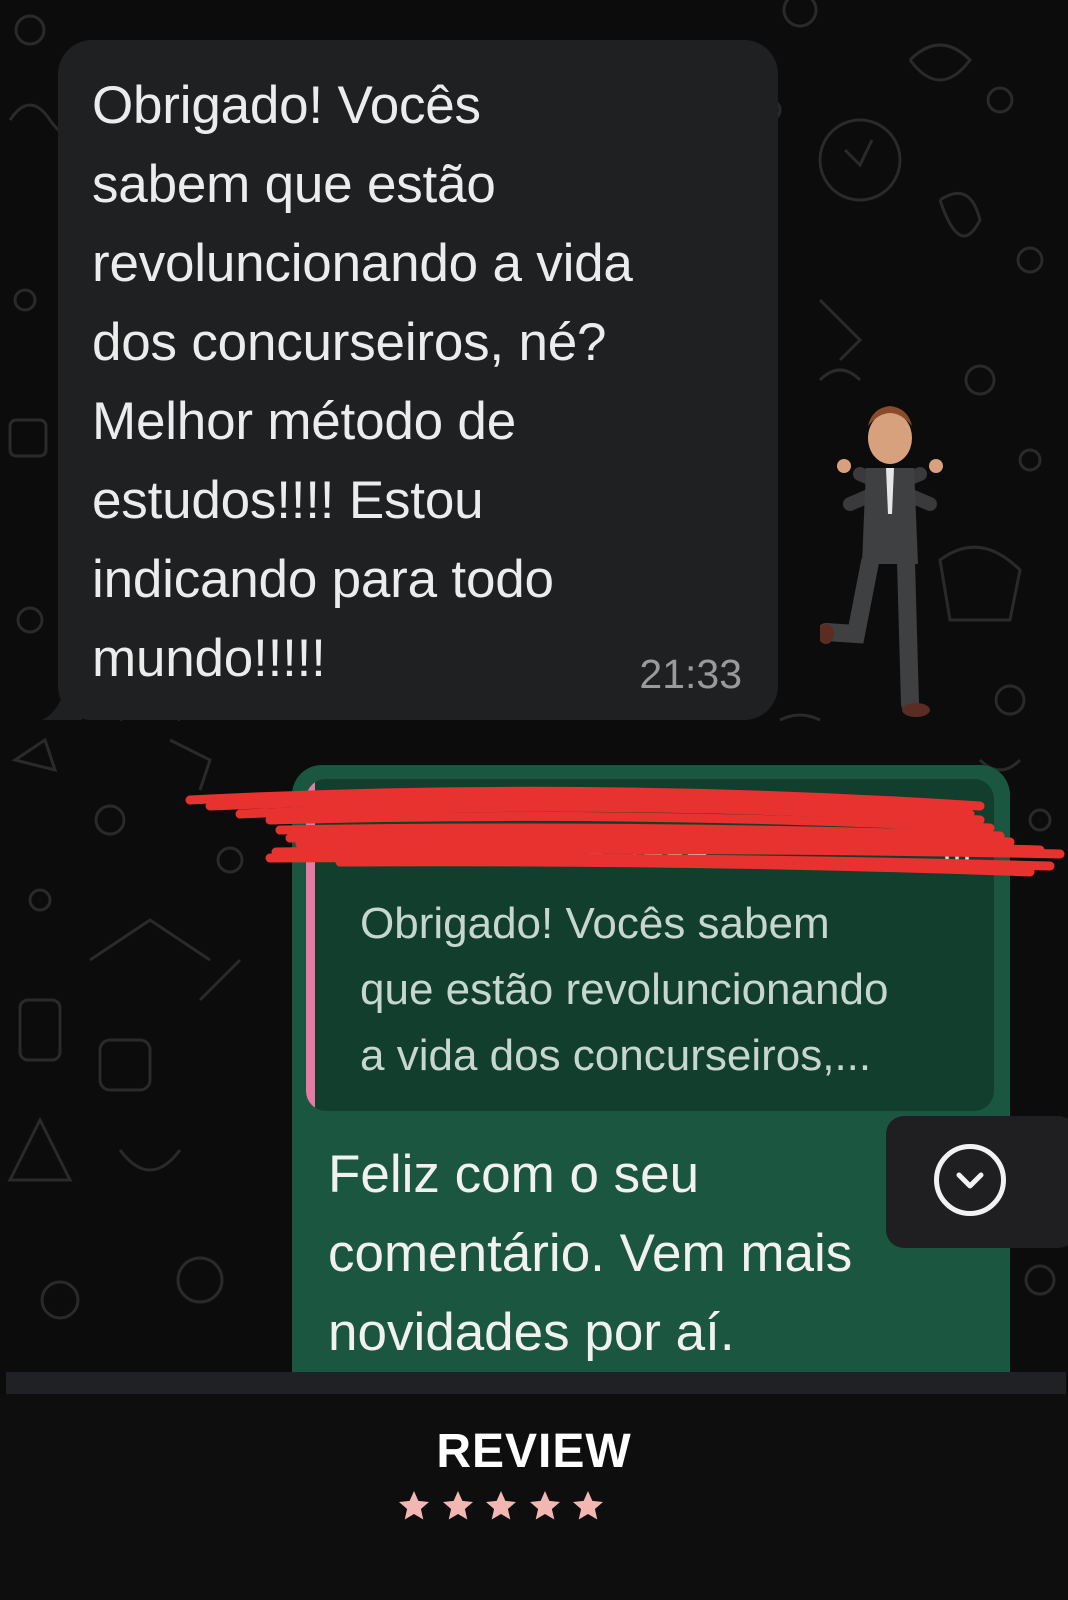 Image resolution: width=1068 pixels, height=1600 pixels. I want to click on chevron-down-icon, so click(970, 1180).